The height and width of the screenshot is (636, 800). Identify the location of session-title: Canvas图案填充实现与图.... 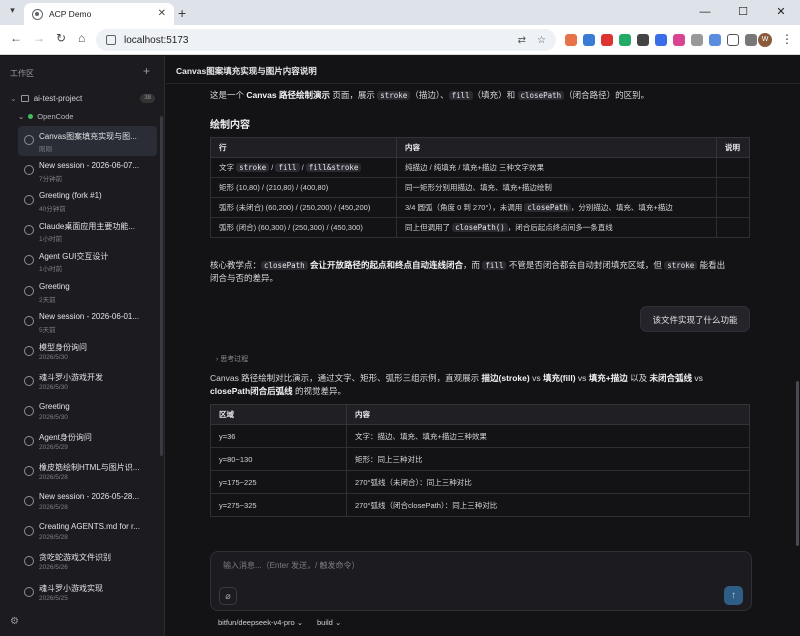
(88, 136).